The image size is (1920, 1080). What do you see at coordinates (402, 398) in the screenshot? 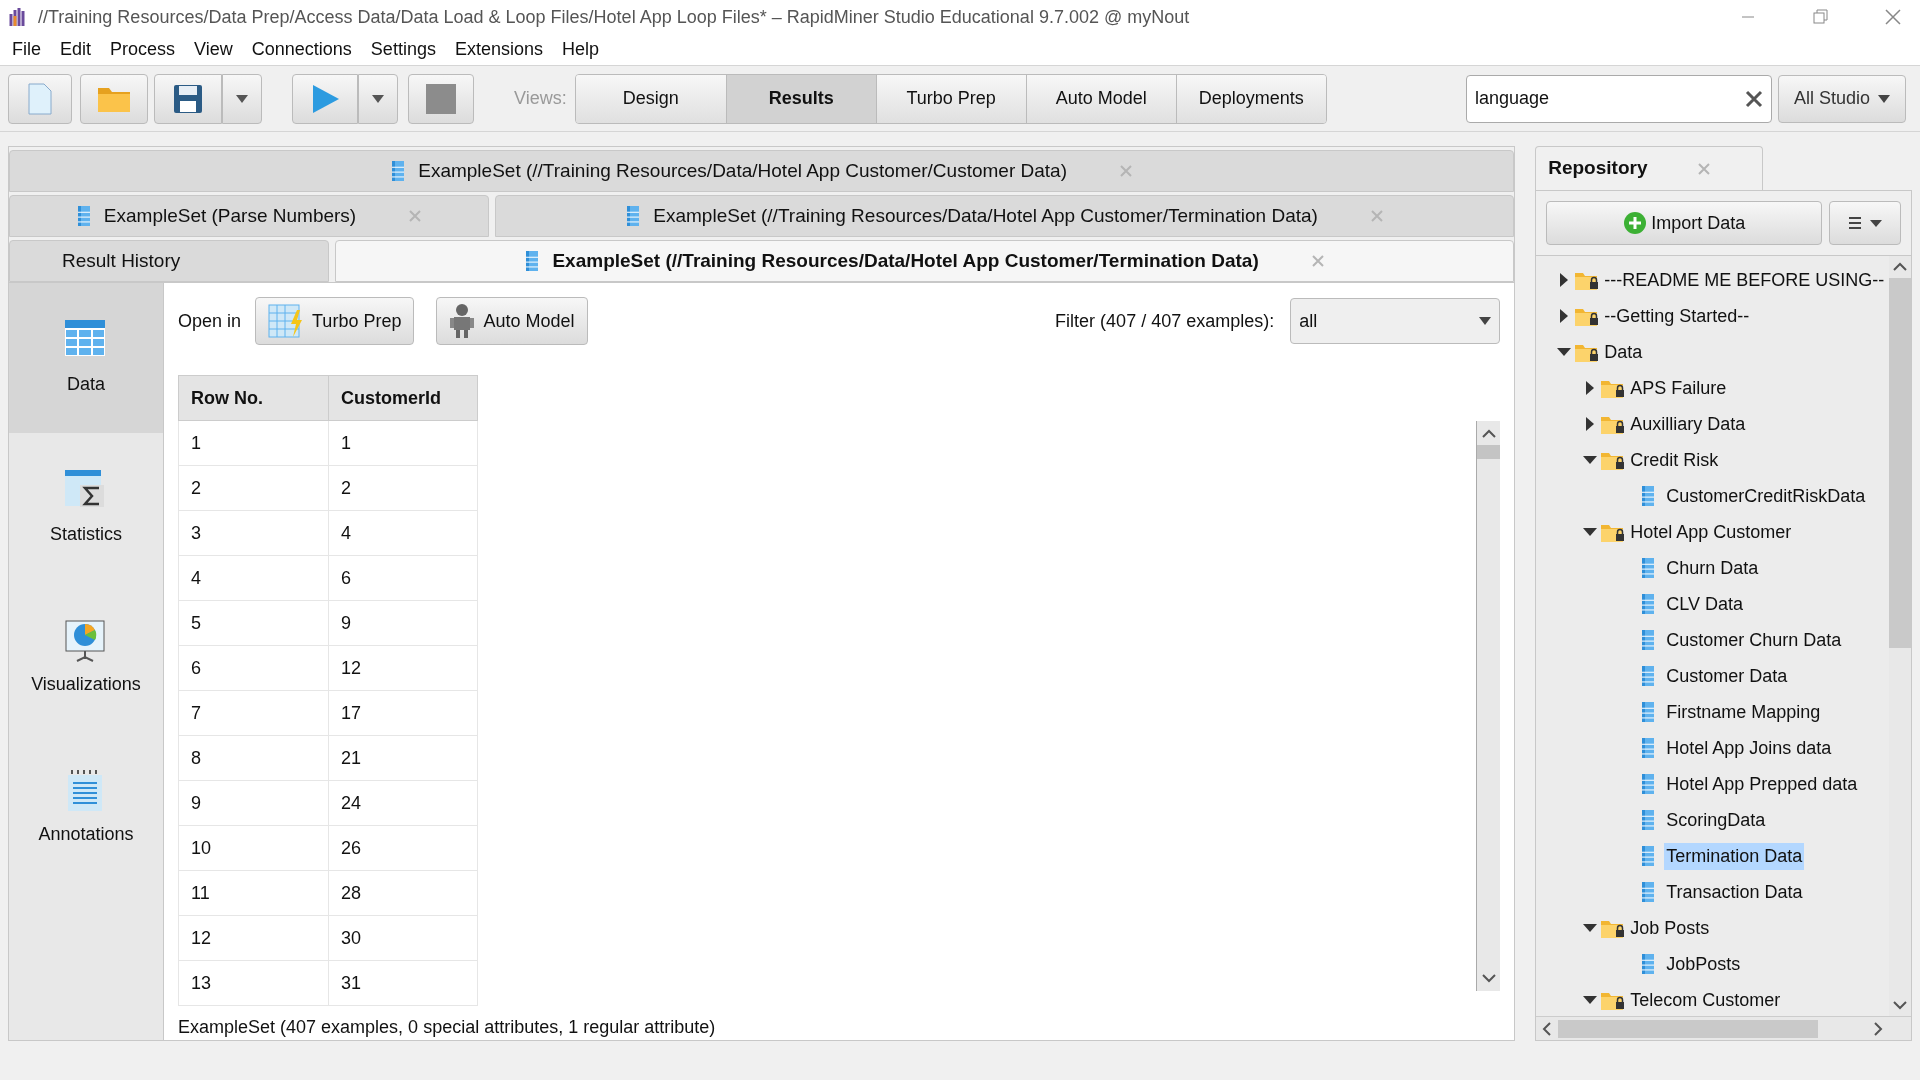
I see `column-header: CustomerId` at bounding box center [402, 398].